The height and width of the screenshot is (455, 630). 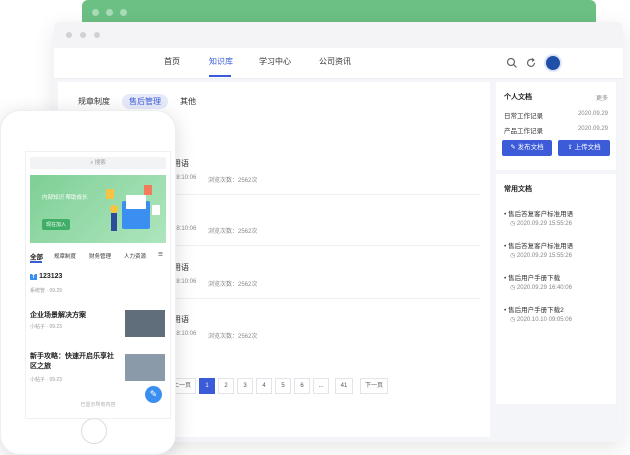 What do you see at coordinates (226, 386) in the screenshot?
I see `page-button-2: 2` at bounding box center [226, 386].